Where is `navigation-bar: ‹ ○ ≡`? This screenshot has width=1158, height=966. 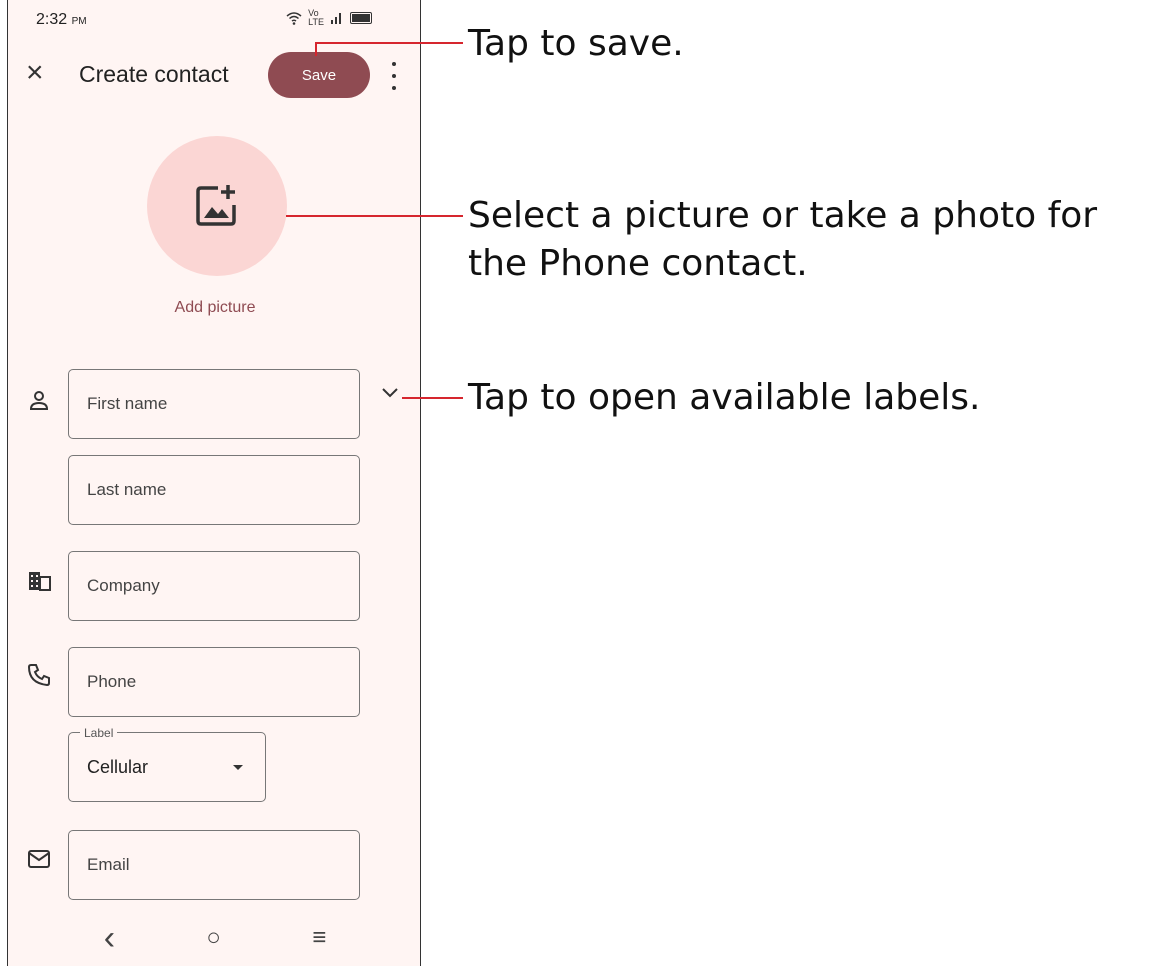 navigation-bar: ‹ ○ ≡ is located at coordinates (214, 938).